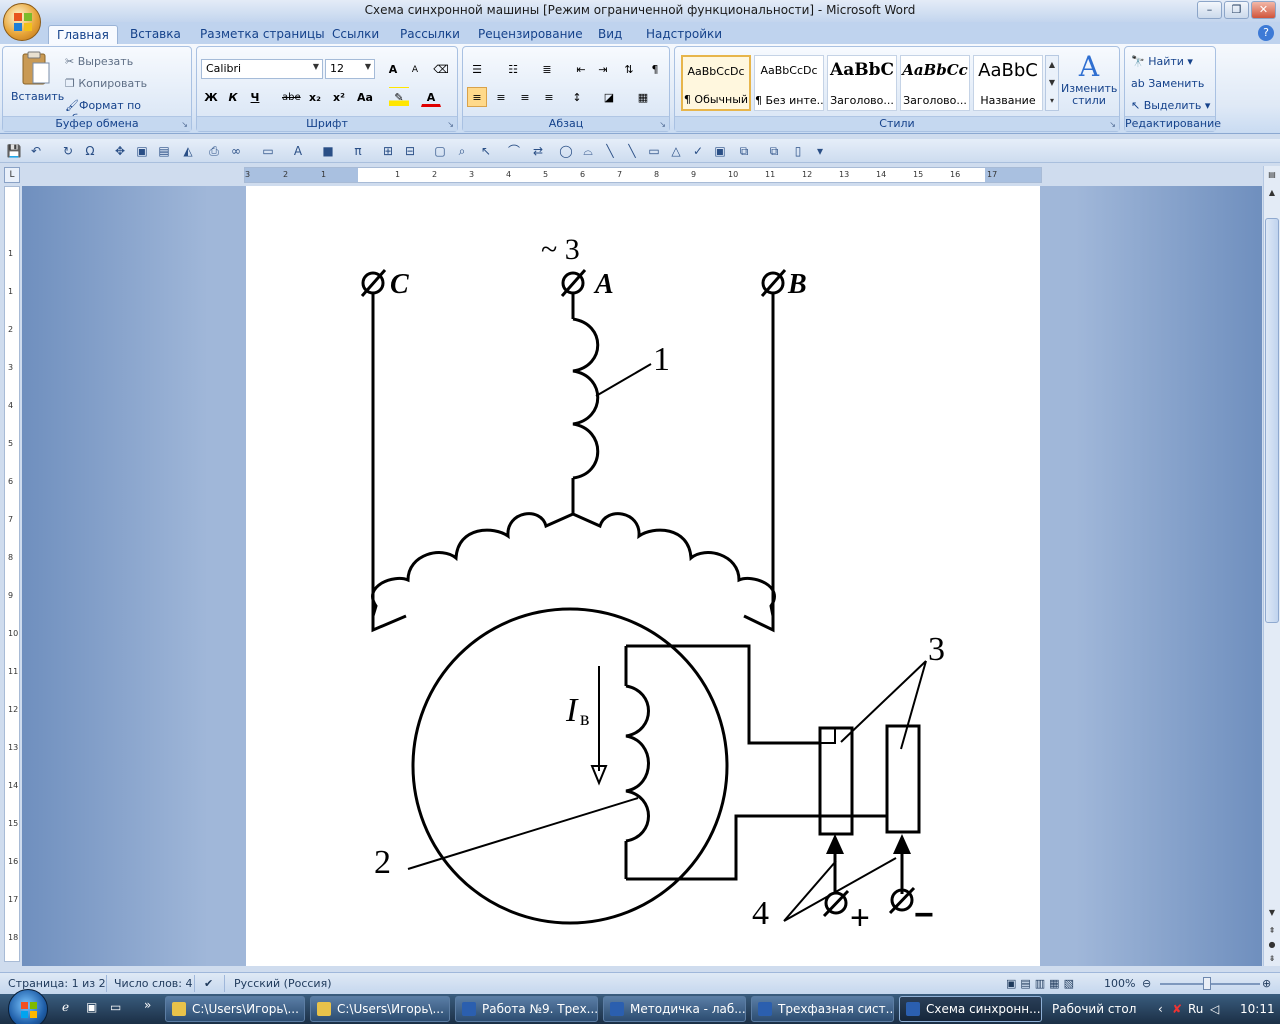 The width and height of the screenshot is (1280, 1024). I want to click on tab-insert: Вставка, so click(155, 34).